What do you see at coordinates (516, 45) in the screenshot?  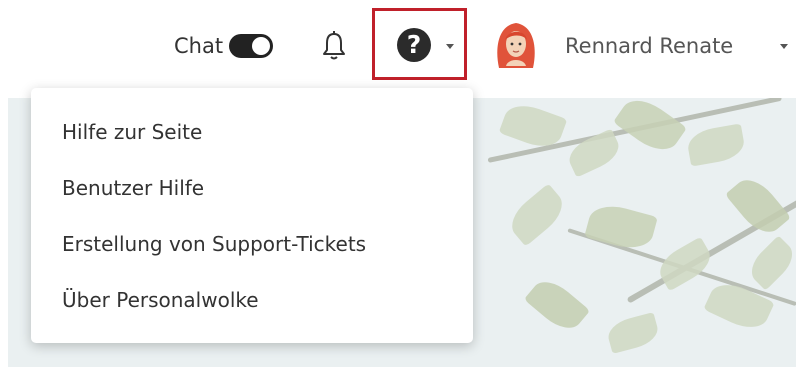 I see `avatar` at bounding box center [516, 45].